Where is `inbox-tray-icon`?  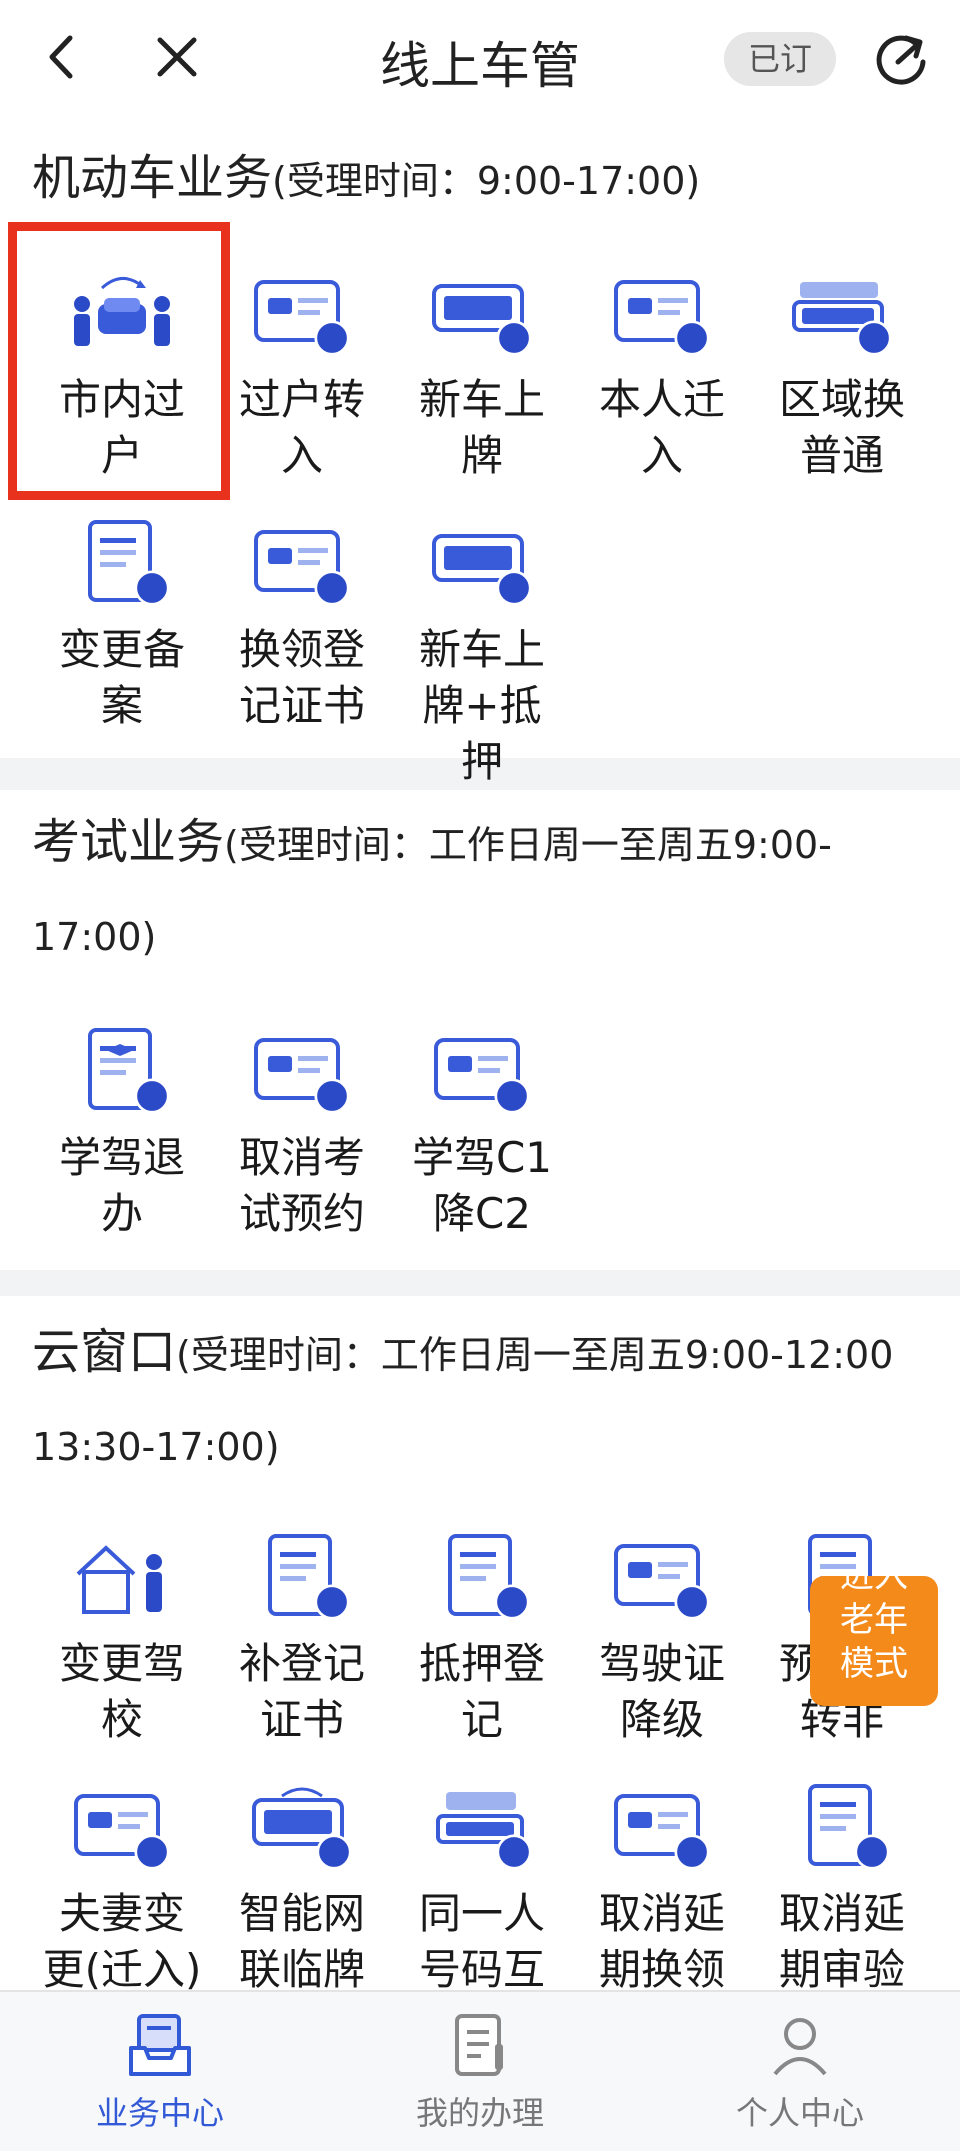
inbox-tray-icon is located at coordinates (160, 2045).